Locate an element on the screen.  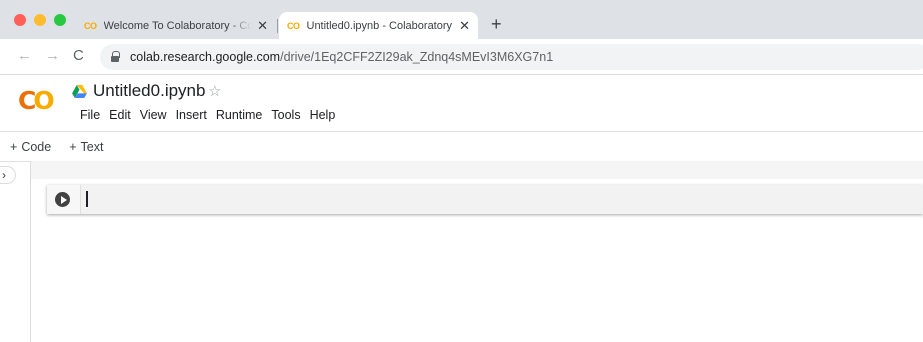
notebook-title-label: Untitled0.ipynb is located at coordinates (149, 90).